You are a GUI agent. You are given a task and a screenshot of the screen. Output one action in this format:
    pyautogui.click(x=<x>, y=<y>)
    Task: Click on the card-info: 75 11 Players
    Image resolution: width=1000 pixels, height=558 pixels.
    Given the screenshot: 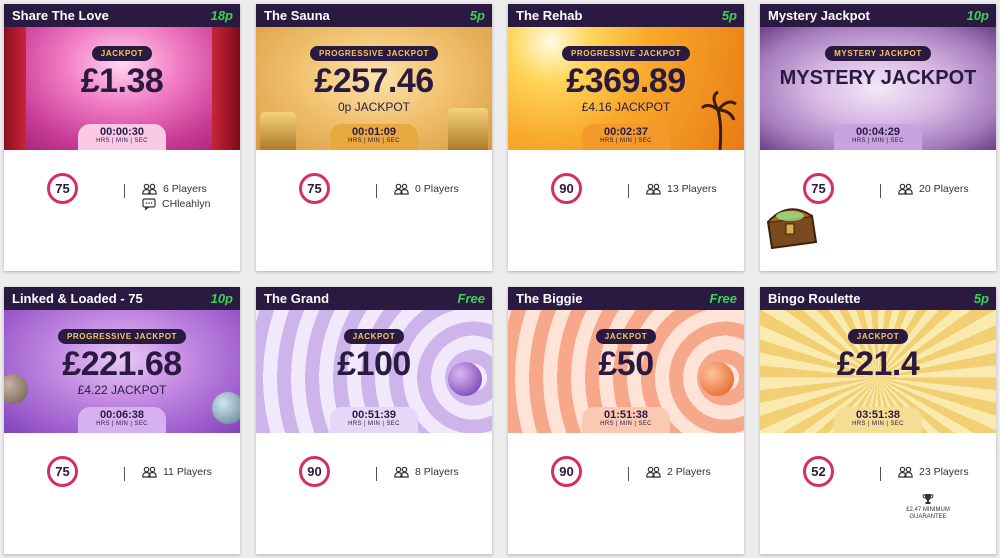 What is the action you would take?
    pyautogui.click(x=122, y=481)
    